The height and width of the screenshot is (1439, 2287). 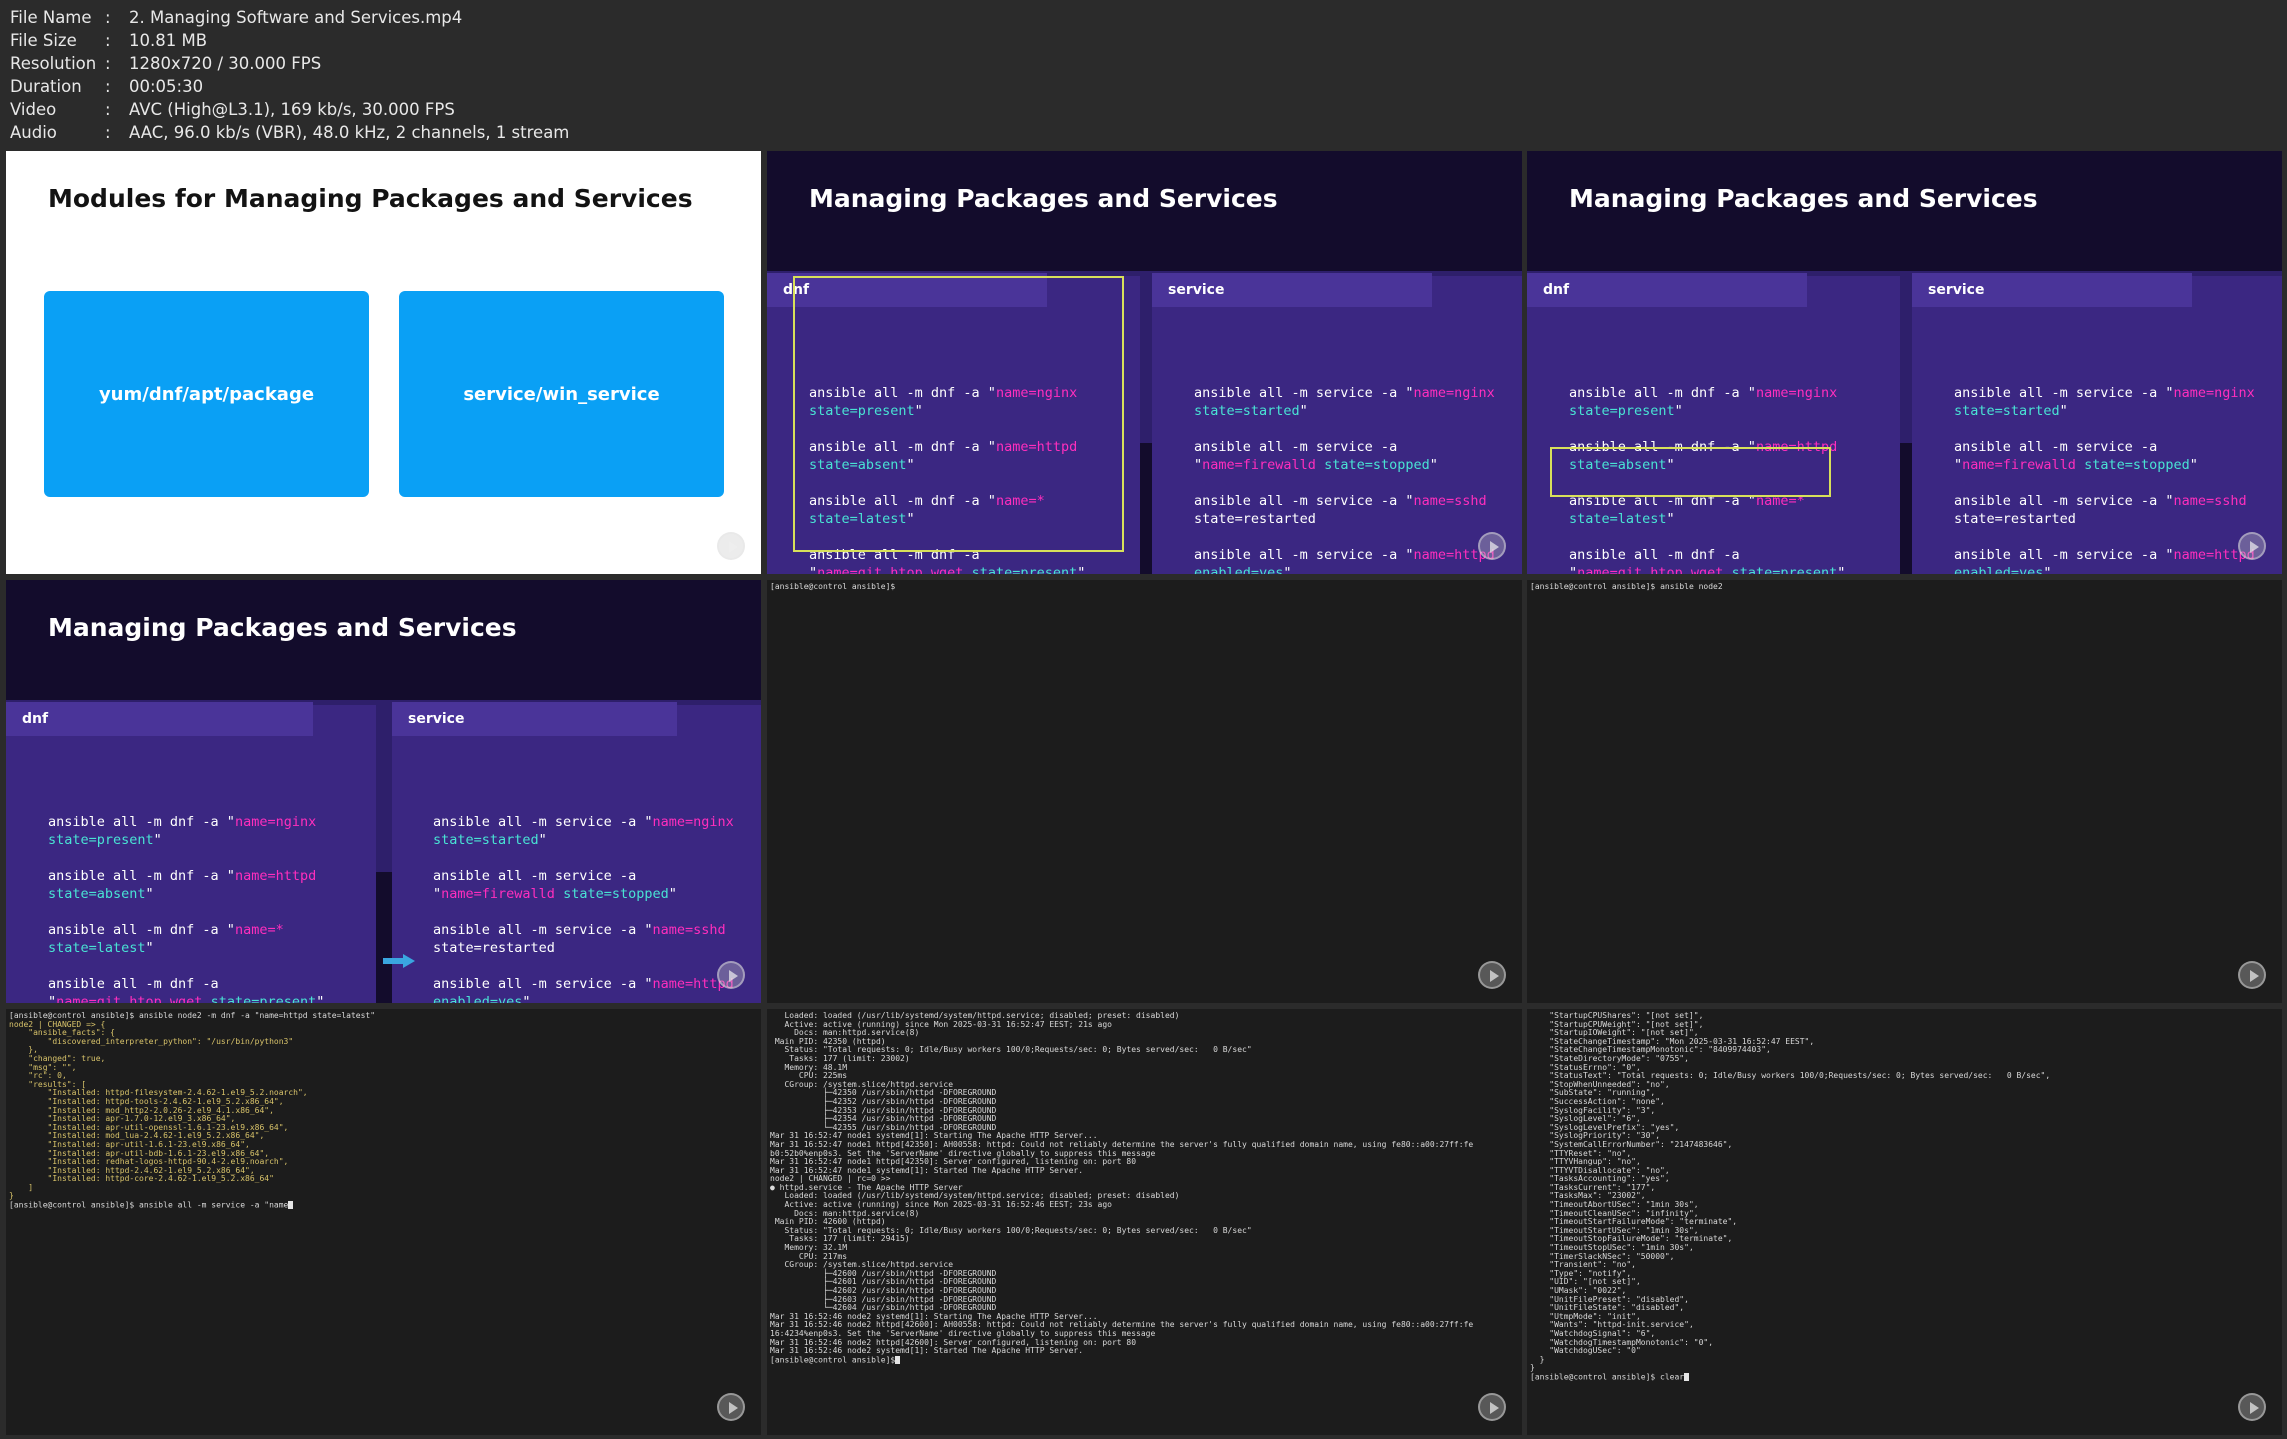 I want to click on thumbnail-5: [ansible@control ansible]$, so click(x=1144, y=791).